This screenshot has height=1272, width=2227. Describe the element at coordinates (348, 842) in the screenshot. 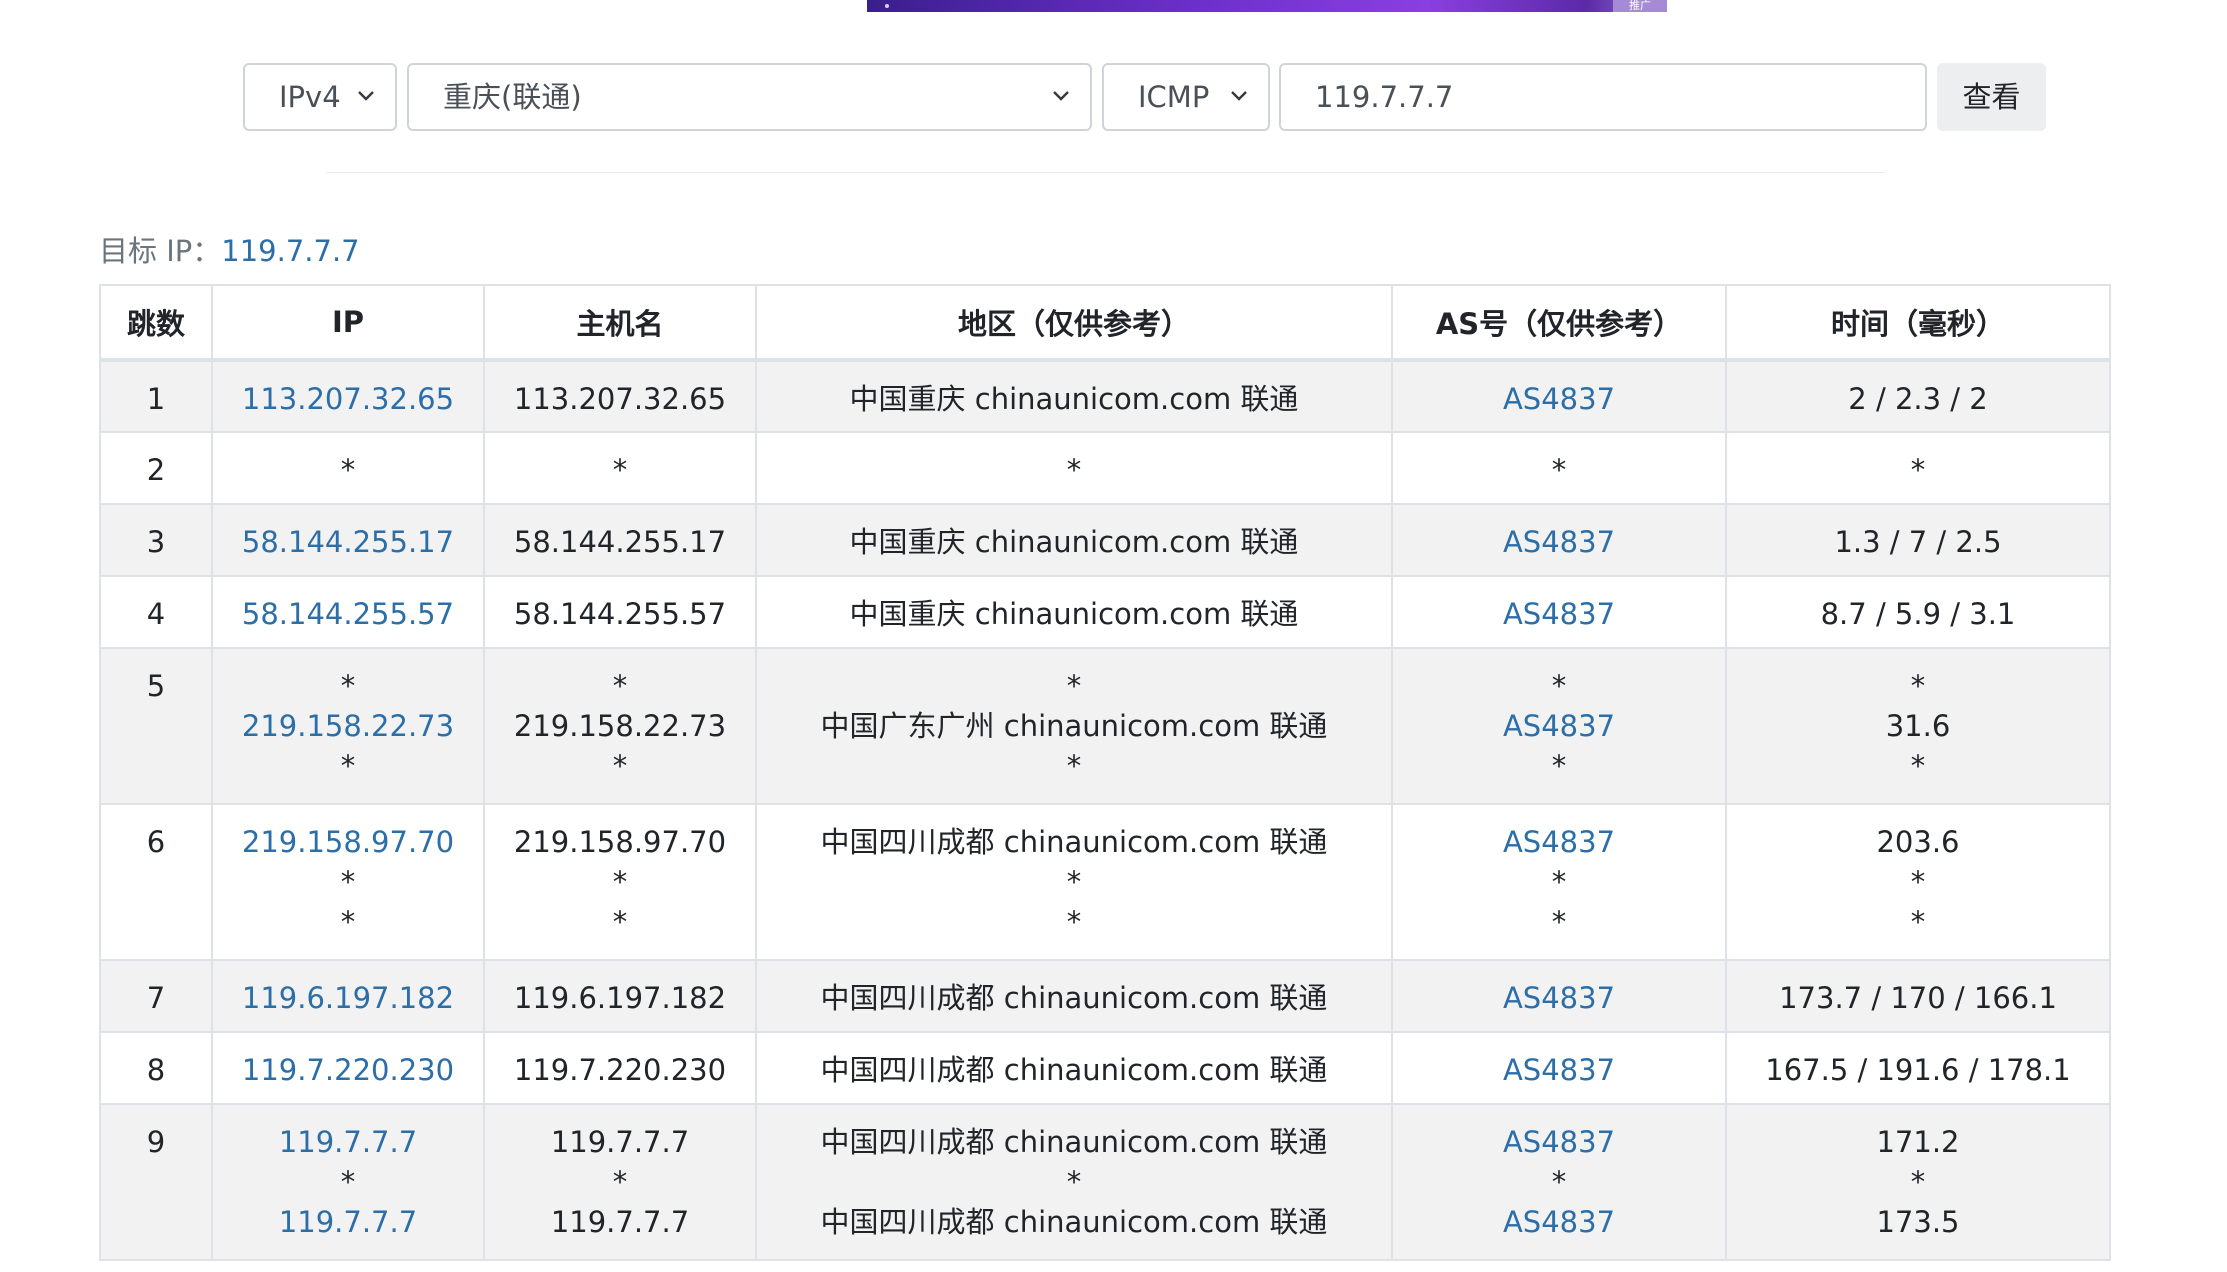

I see `ip-link: 219.158.97.70` at that location.